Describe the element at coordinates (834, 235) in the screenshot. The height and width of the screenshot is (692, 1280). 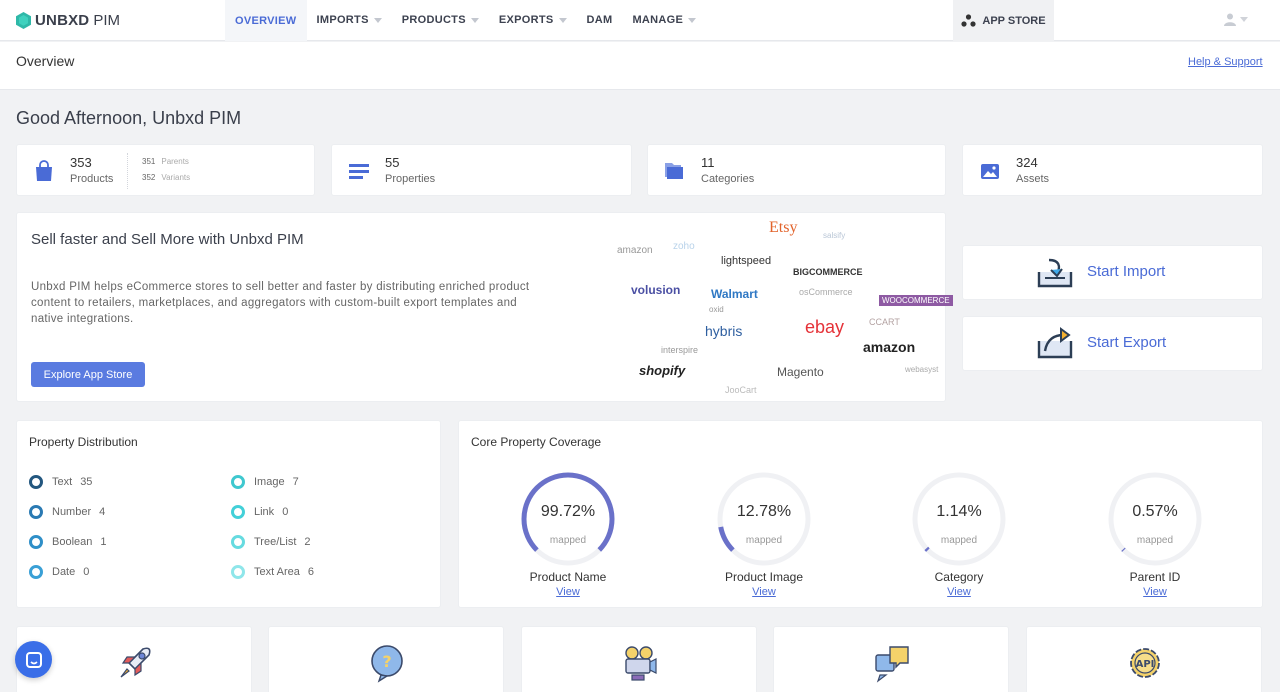
I see `logo-salsify: salsify` at that location.